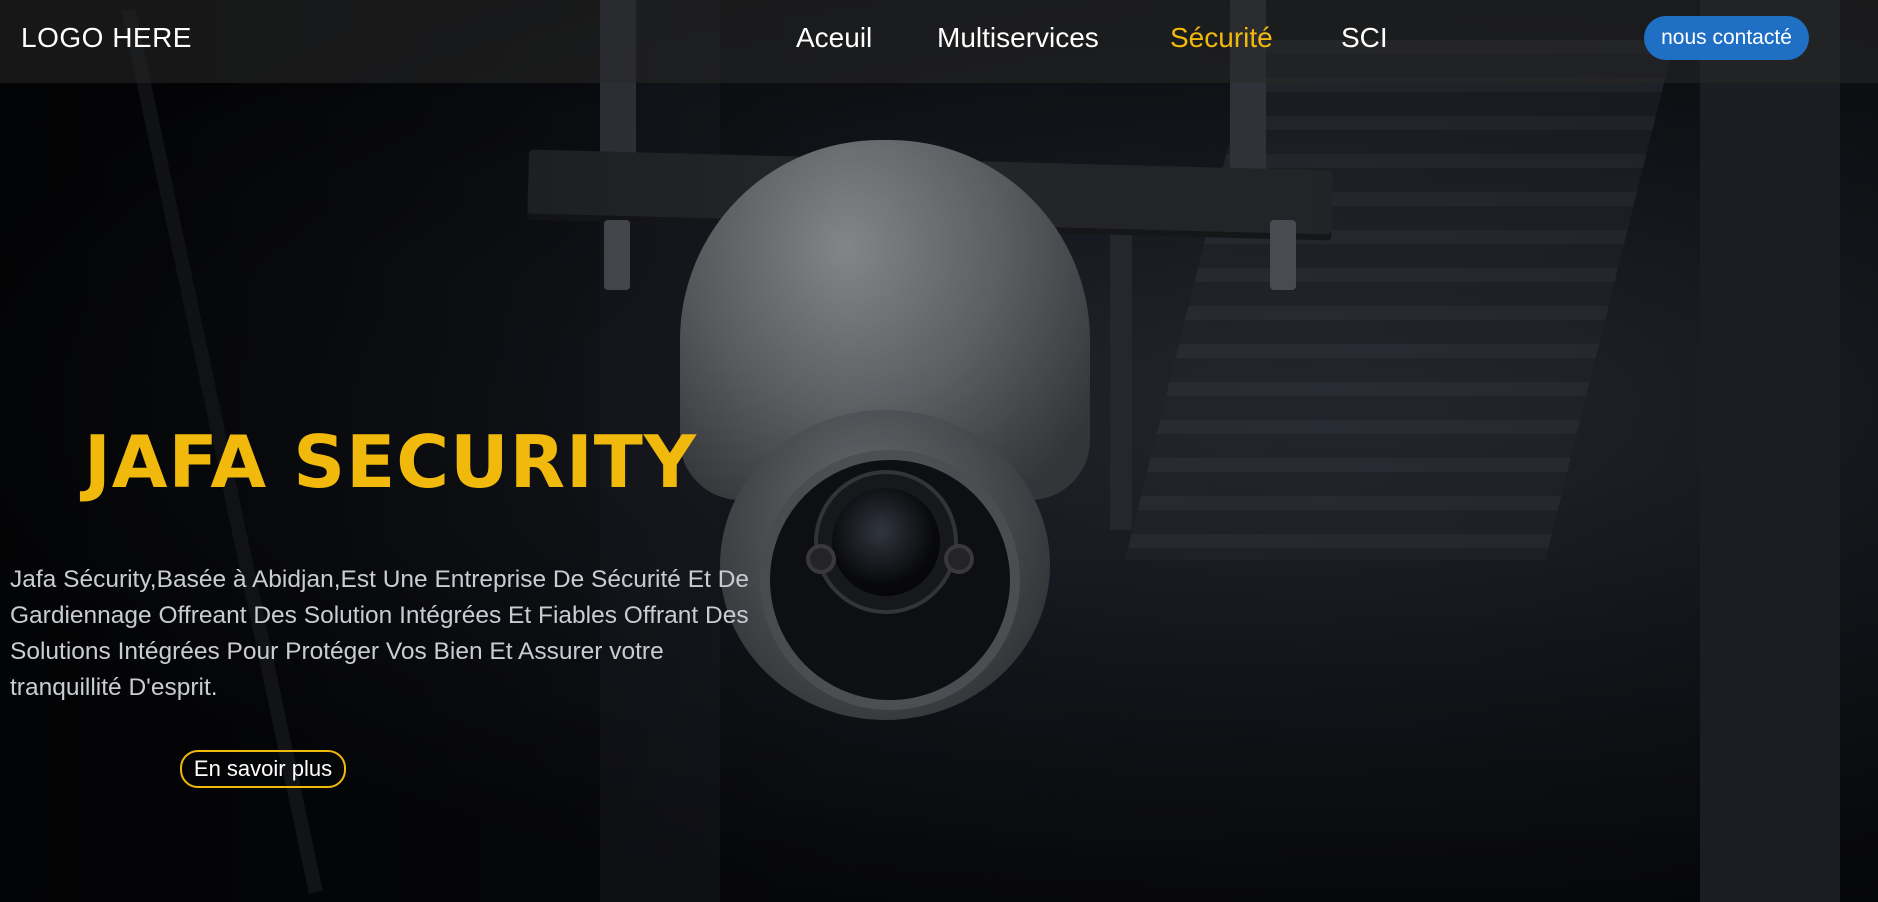 The height and width of the screenshot is (902, 1878). Describe the element at coordinates (834, 38) in the screenshot. I see `nav-item-accueil: Aceuil` at that location.